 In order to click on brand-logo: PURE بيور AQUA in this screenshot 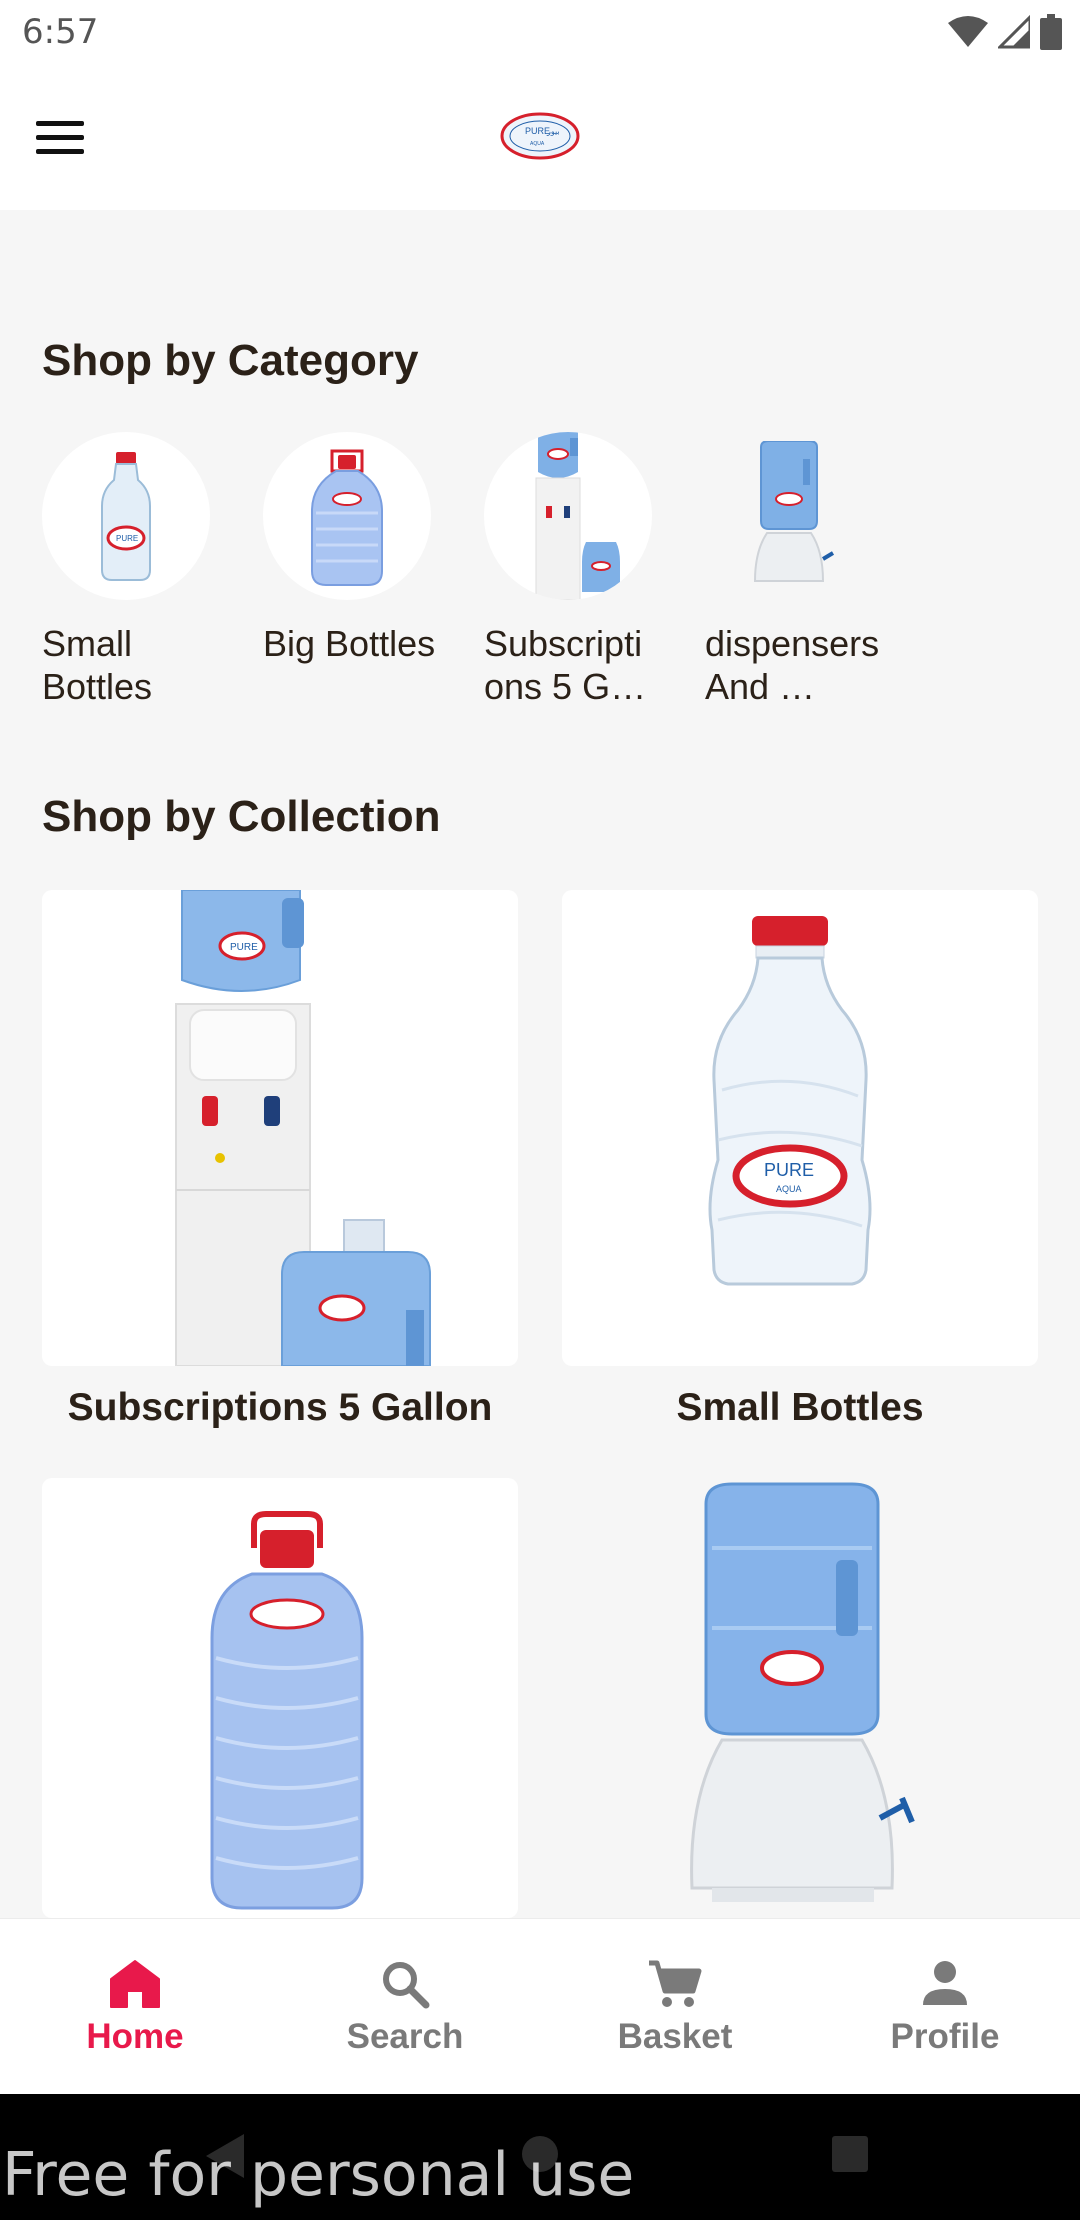, I will do `click(540, 136)`.